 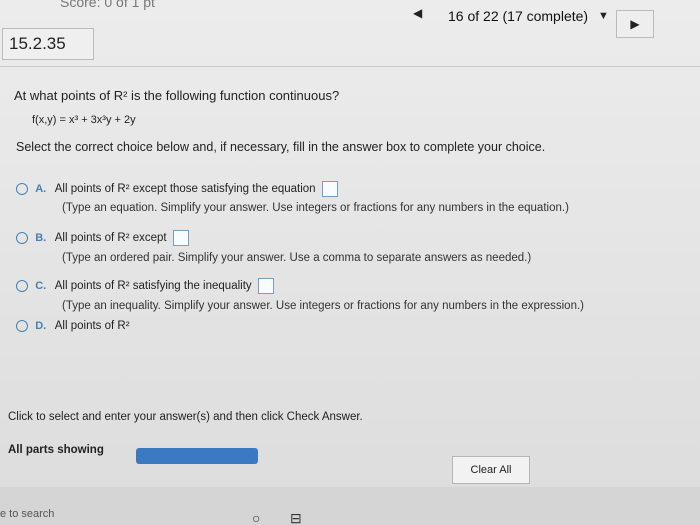 I want to click on next-question-button: ▶, so click(x=635, y=24).